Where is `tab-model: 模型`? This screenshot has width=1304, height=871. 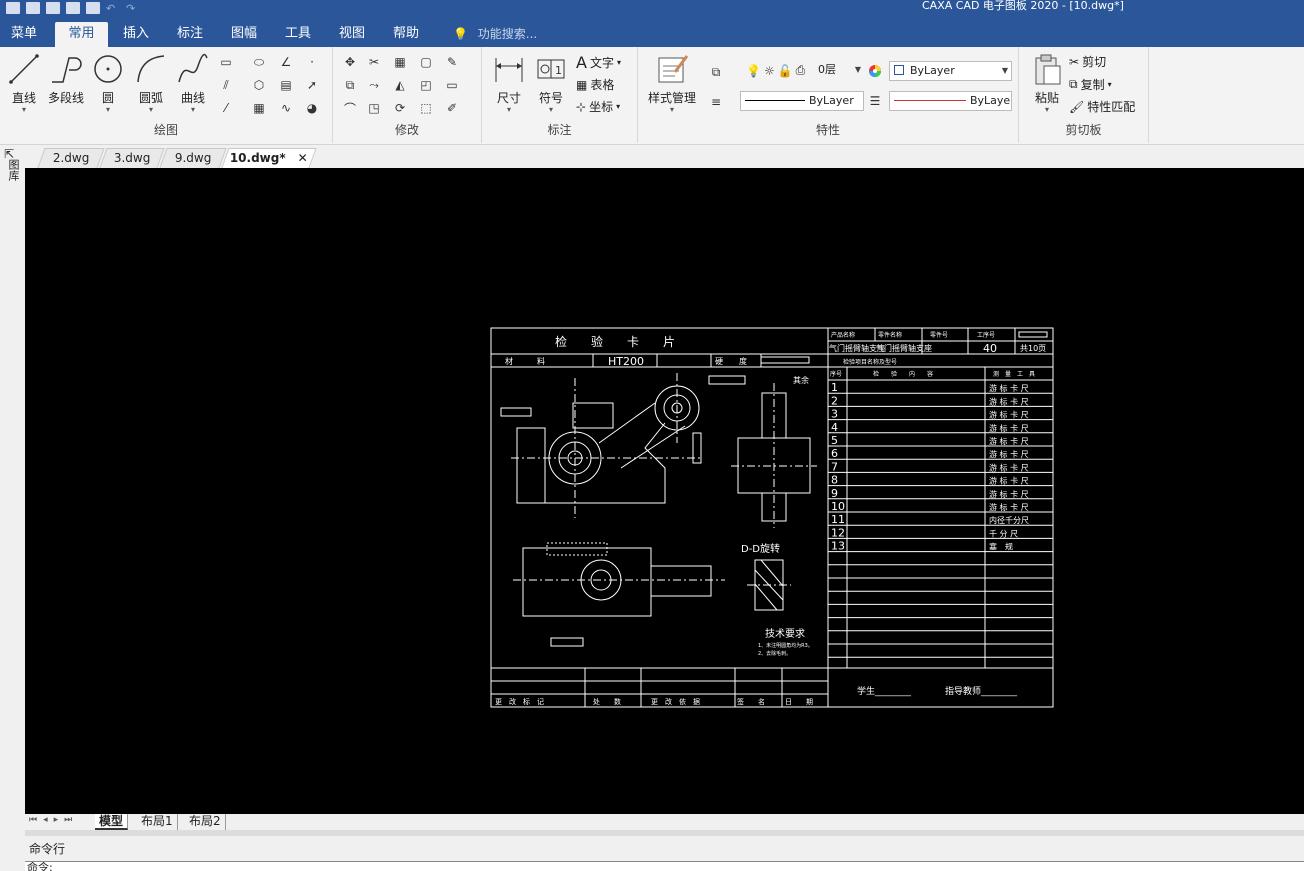 tab-model: 模型 is located at coordinates (112, 822).